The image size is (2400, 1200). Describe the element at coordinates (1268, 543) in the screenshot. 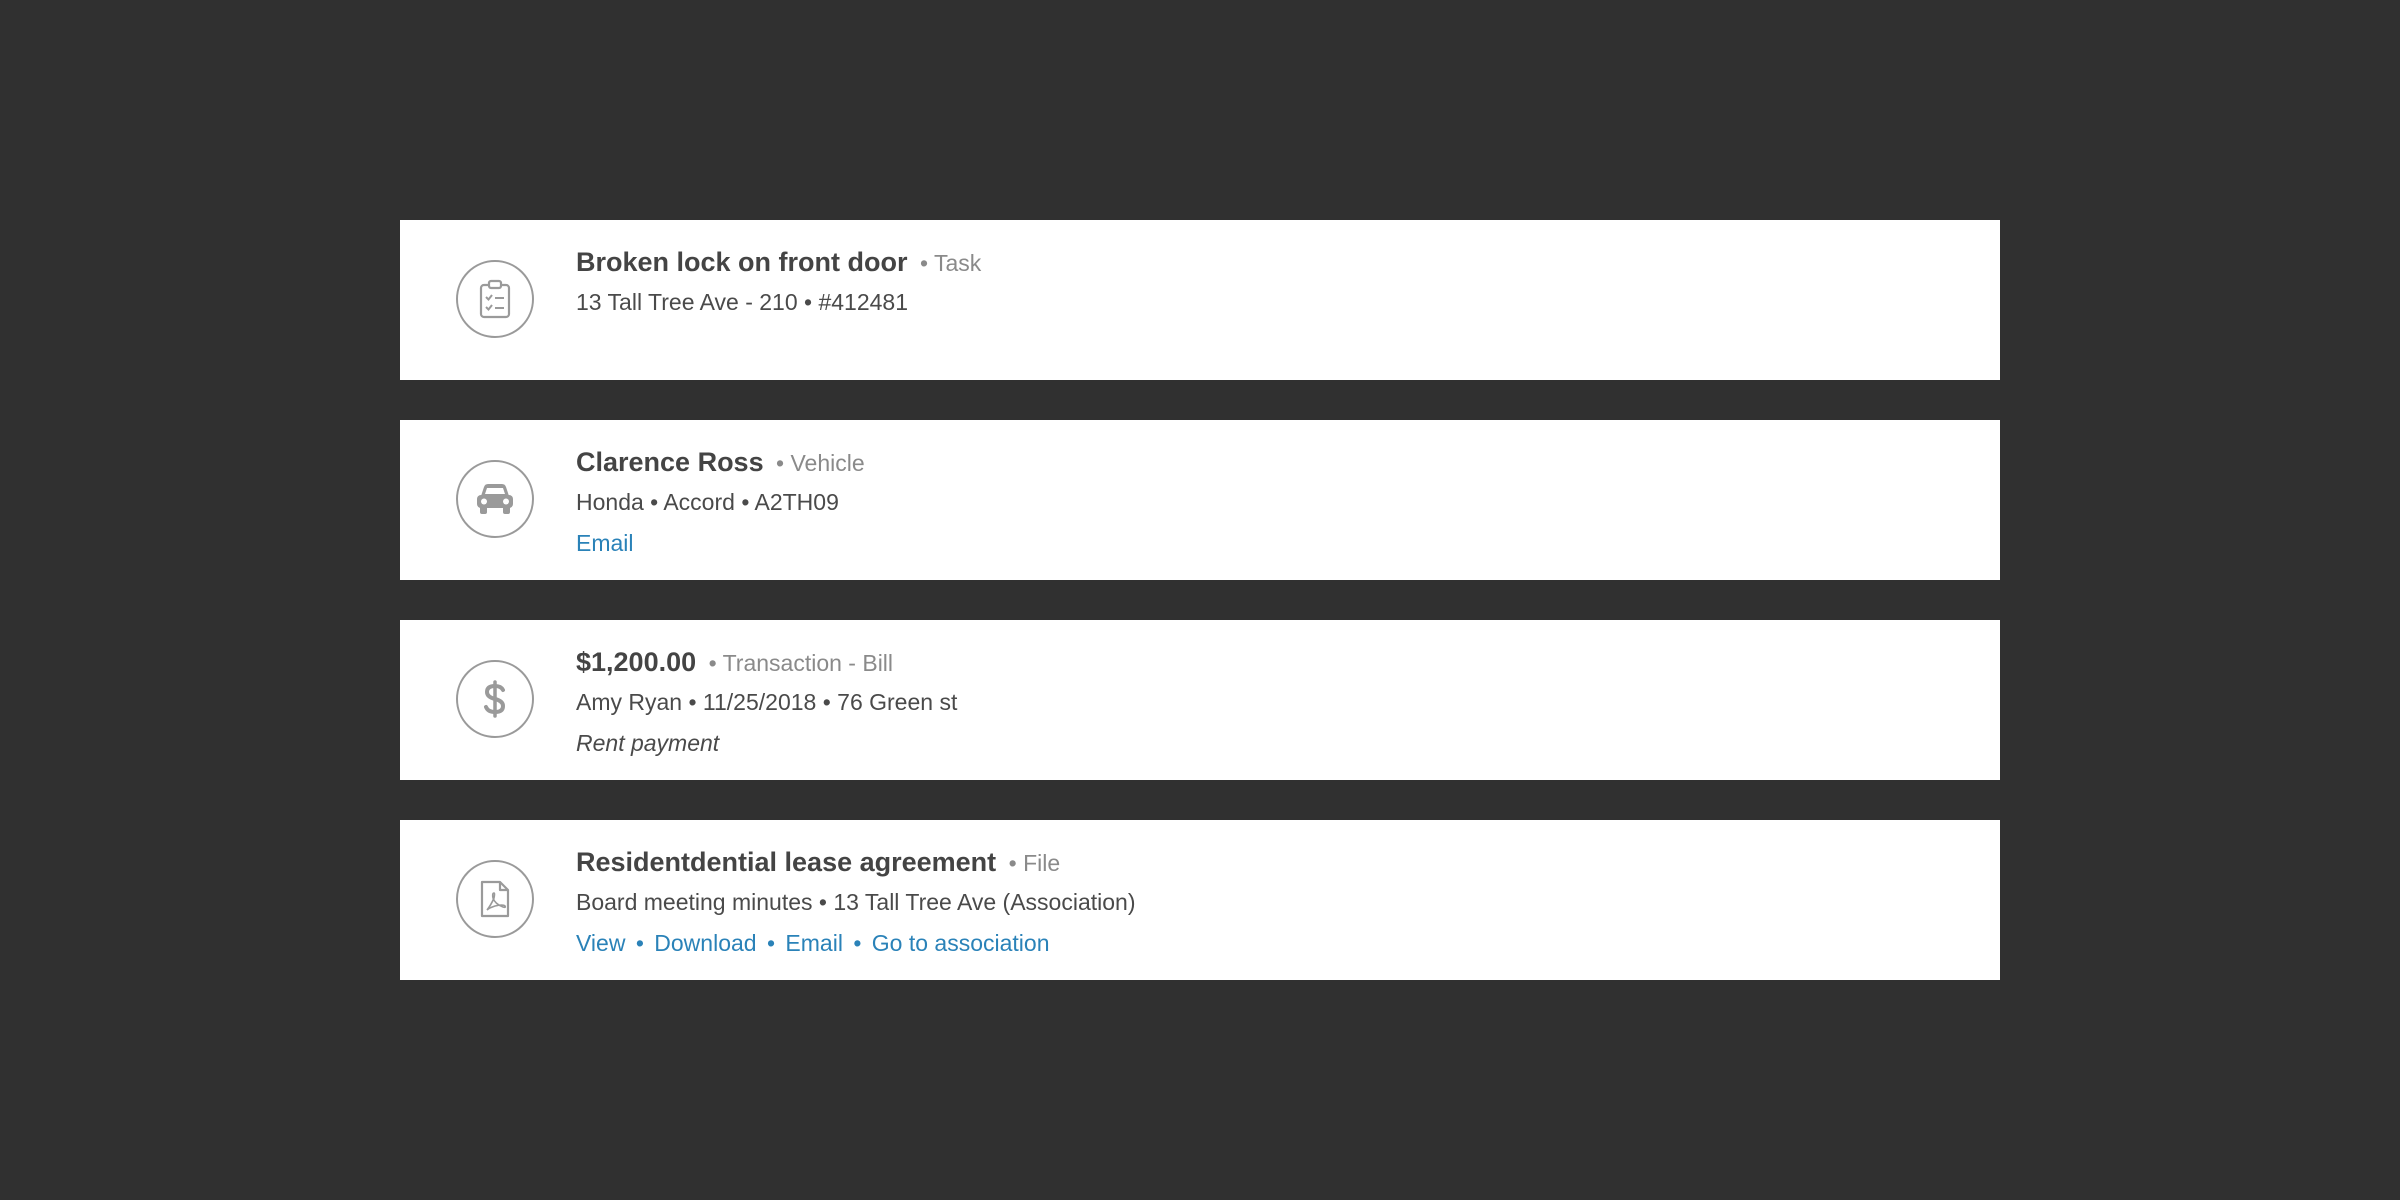

I see `result-actions: Email` at that location.